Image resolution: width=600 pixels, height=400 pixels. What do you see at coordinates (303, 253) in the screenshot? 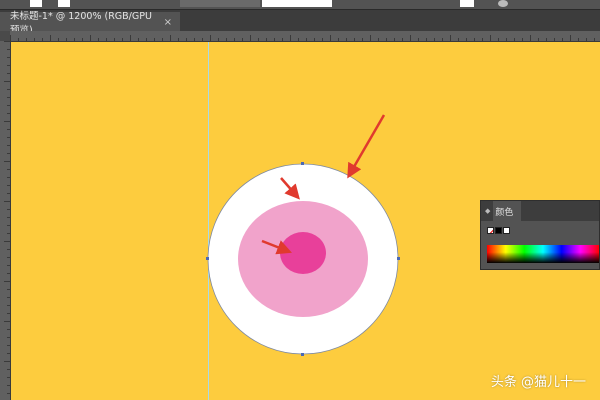
I see `inner-magenta-ellipse` at bounding box center [303, 253].